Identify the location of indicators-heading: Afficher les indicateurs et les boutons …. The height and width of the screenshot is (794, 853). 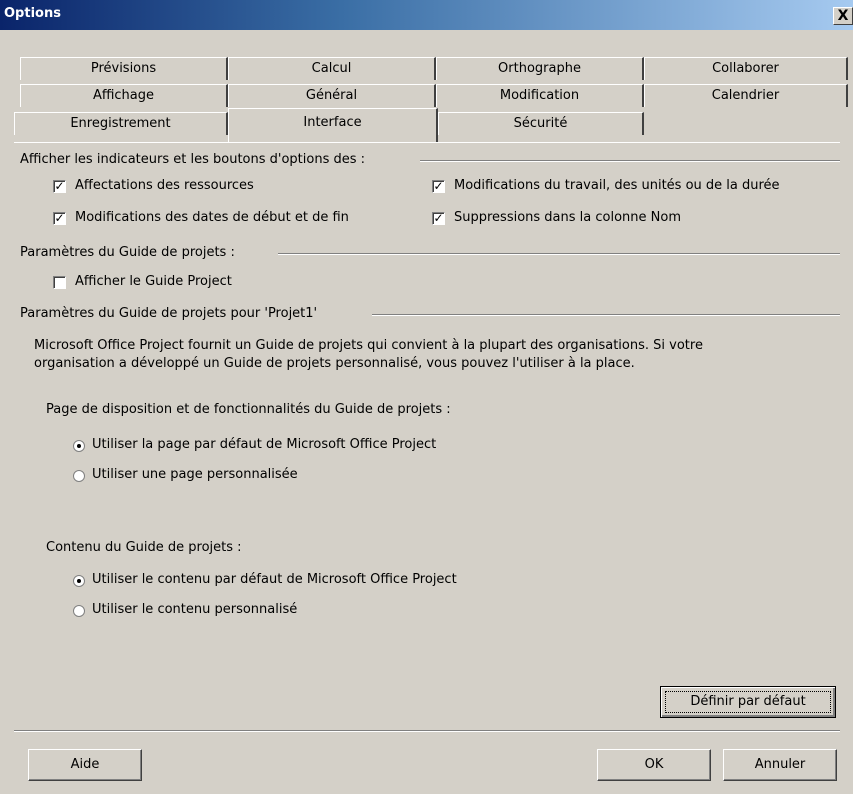
(193, 159).